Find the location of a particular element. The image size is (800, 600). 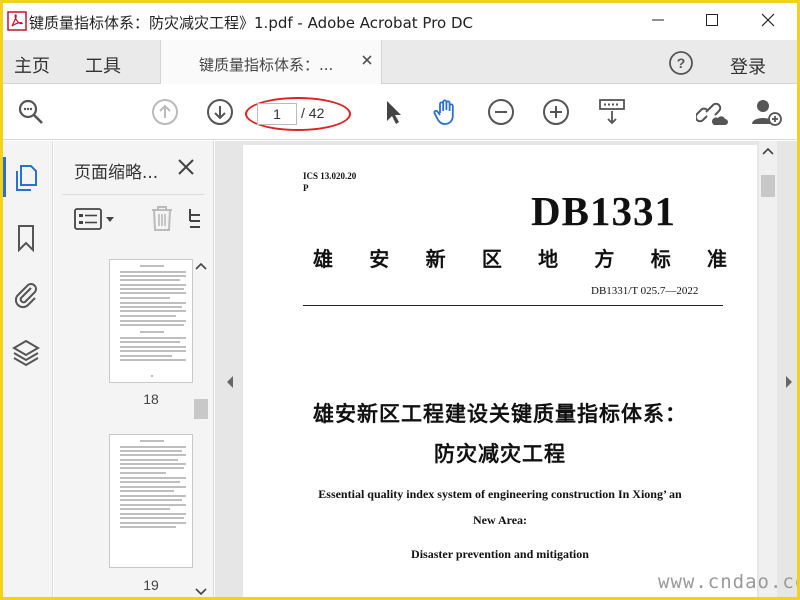

ics-code: ICS 13.020.20 is located at coordinates (330, 176).